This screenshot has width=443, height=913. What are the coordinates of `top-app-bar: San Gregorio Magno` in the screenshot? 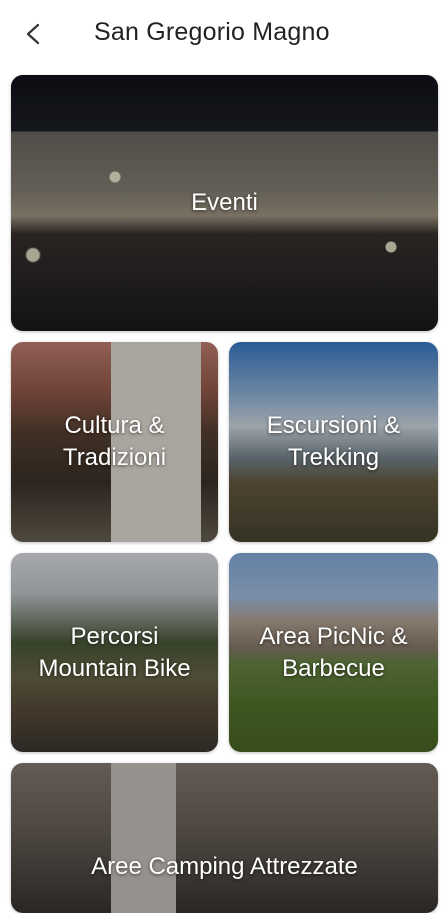 It's located at (221, 34).